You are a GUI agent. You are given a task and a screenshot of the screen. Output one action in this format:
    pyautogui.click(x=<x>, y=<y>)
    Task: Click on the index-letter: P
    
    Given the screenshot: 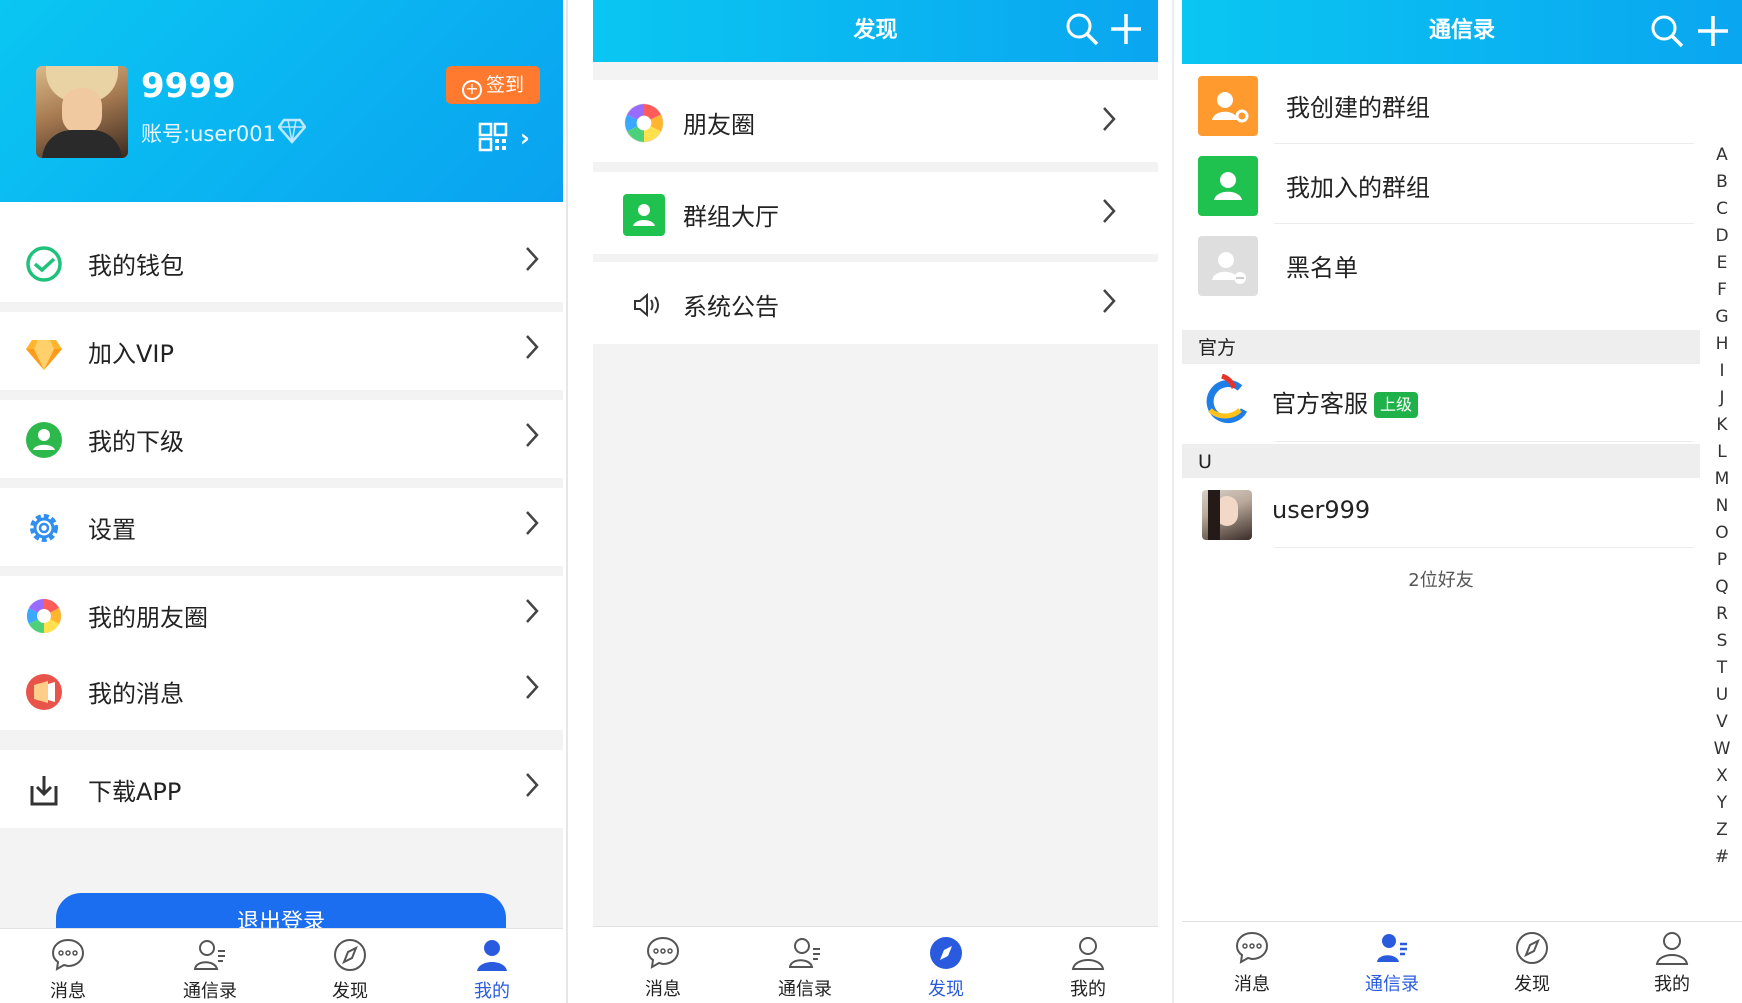 What is the action you would take?
    pyautogui.click(x=1722, y=560)
    